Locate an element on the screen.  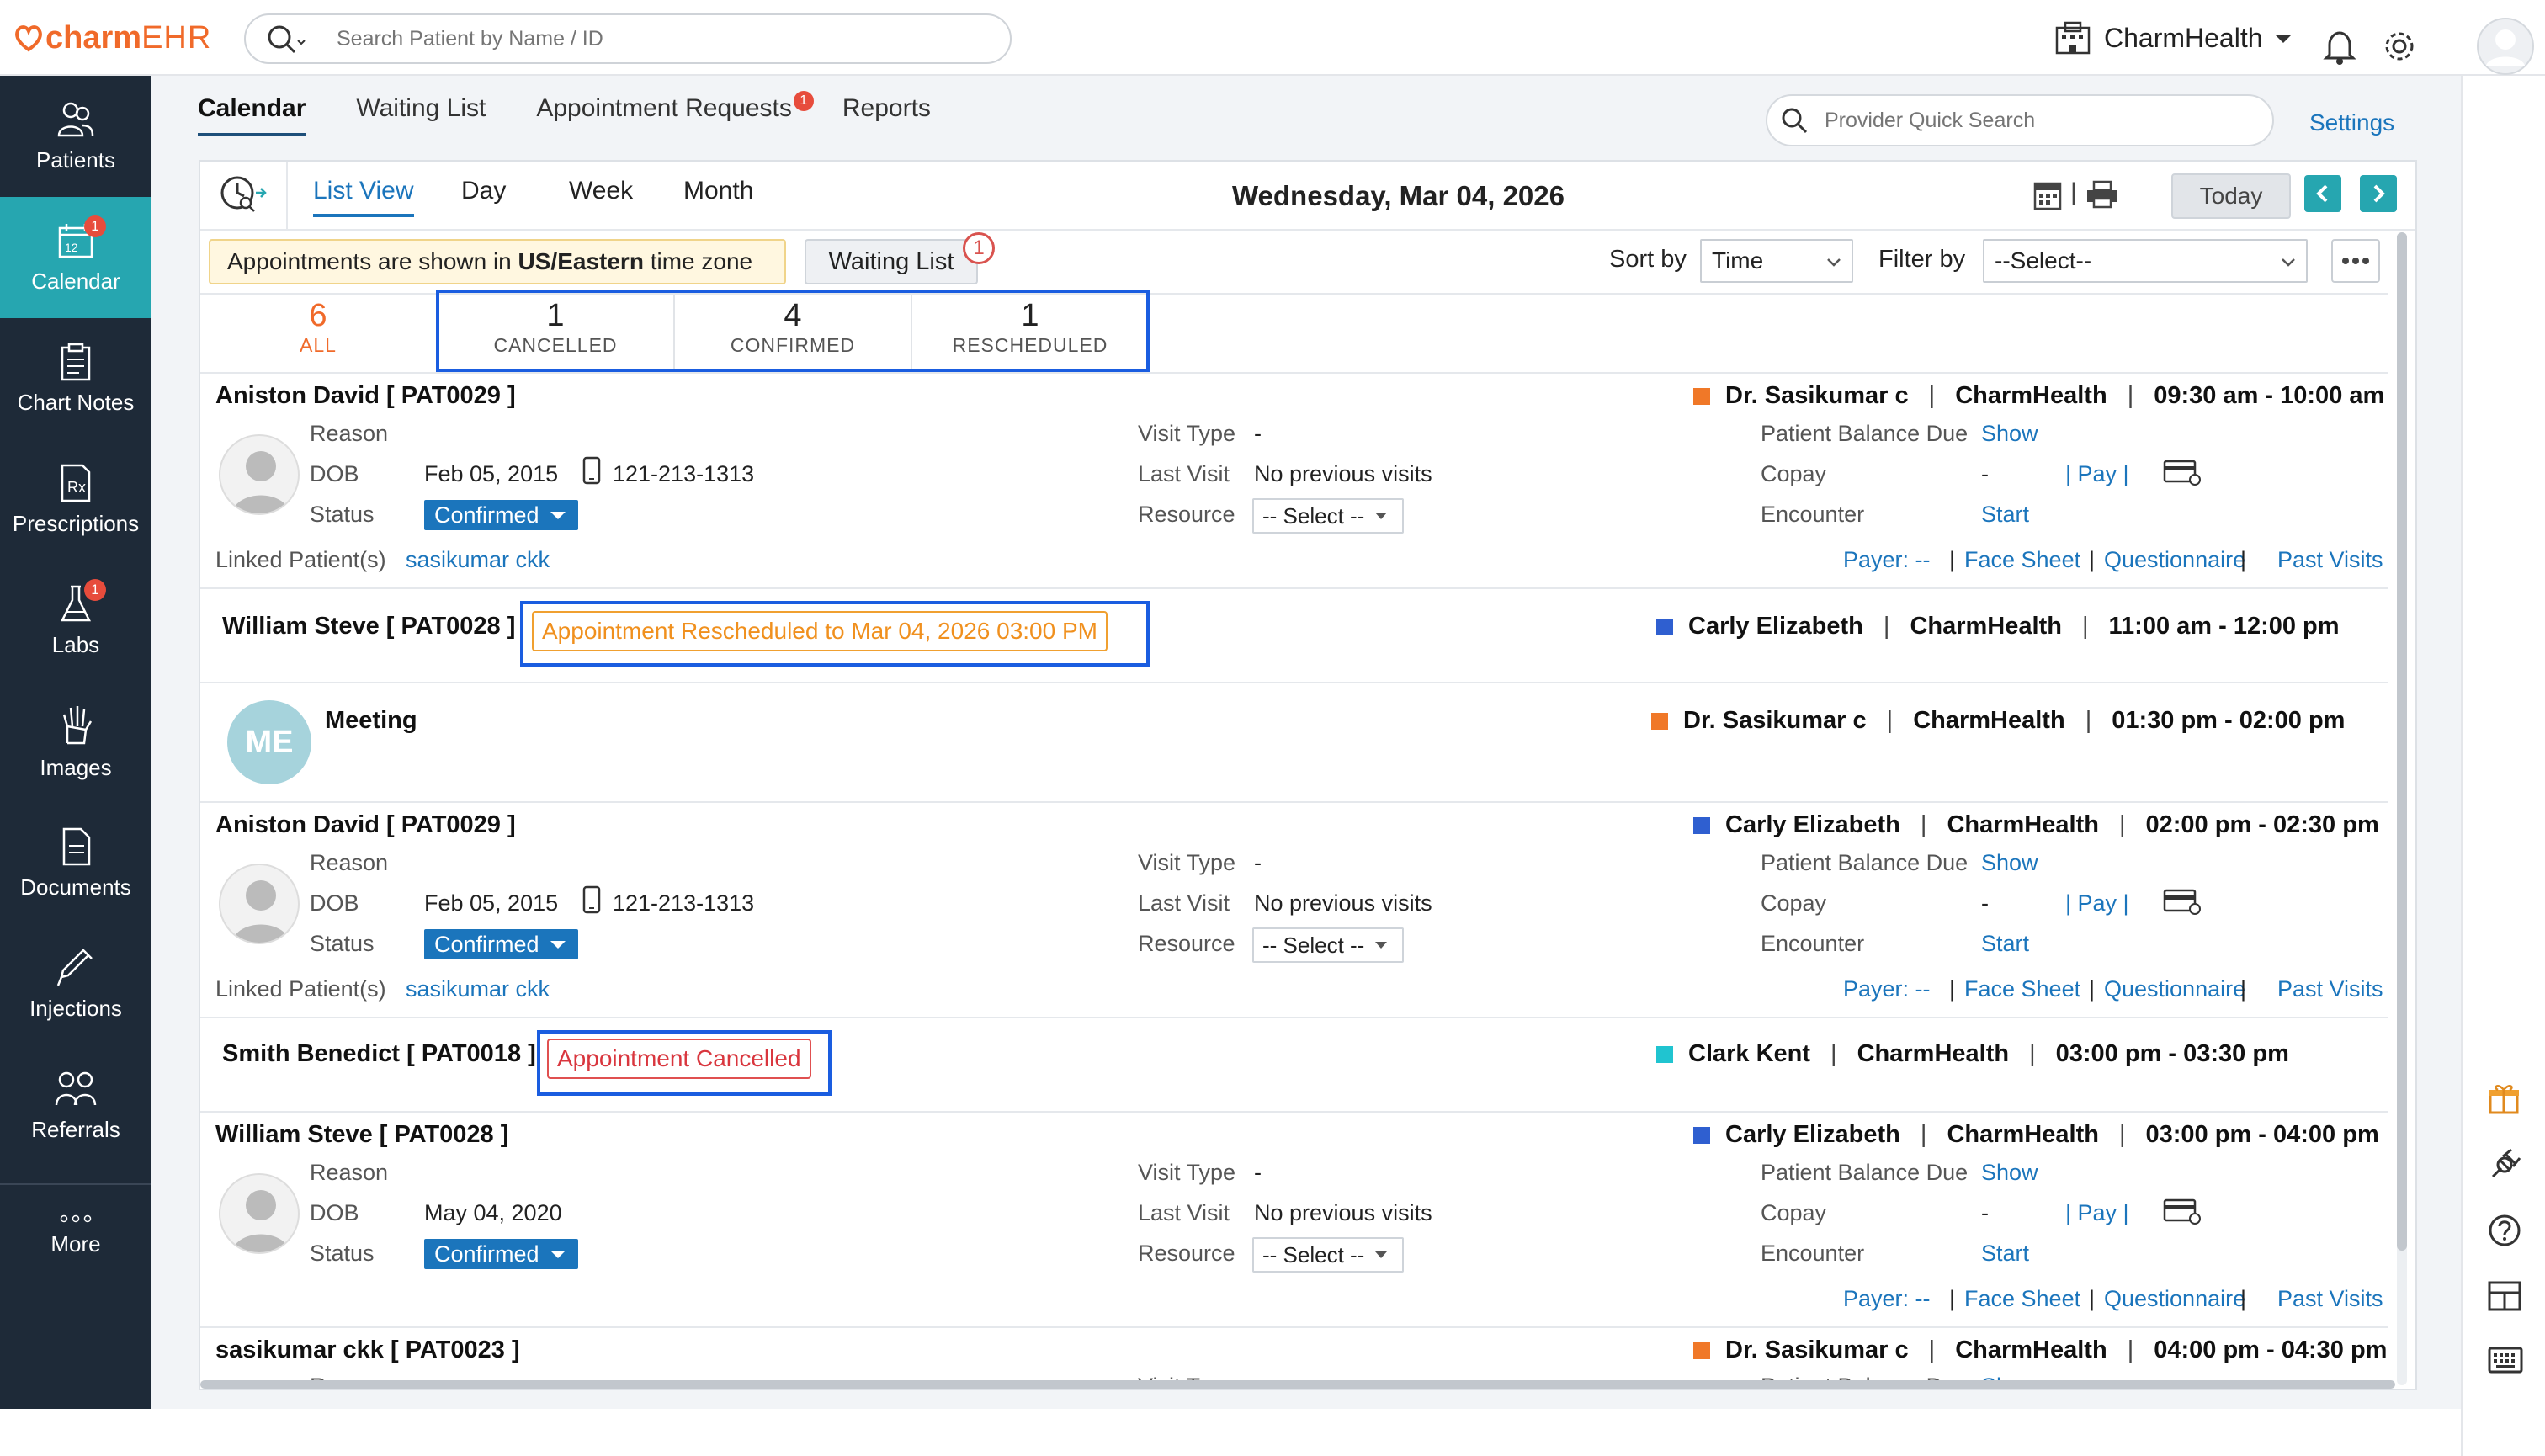
sidebar-item-chart-notes: Chart Notes is located at coordinates (75, 379).